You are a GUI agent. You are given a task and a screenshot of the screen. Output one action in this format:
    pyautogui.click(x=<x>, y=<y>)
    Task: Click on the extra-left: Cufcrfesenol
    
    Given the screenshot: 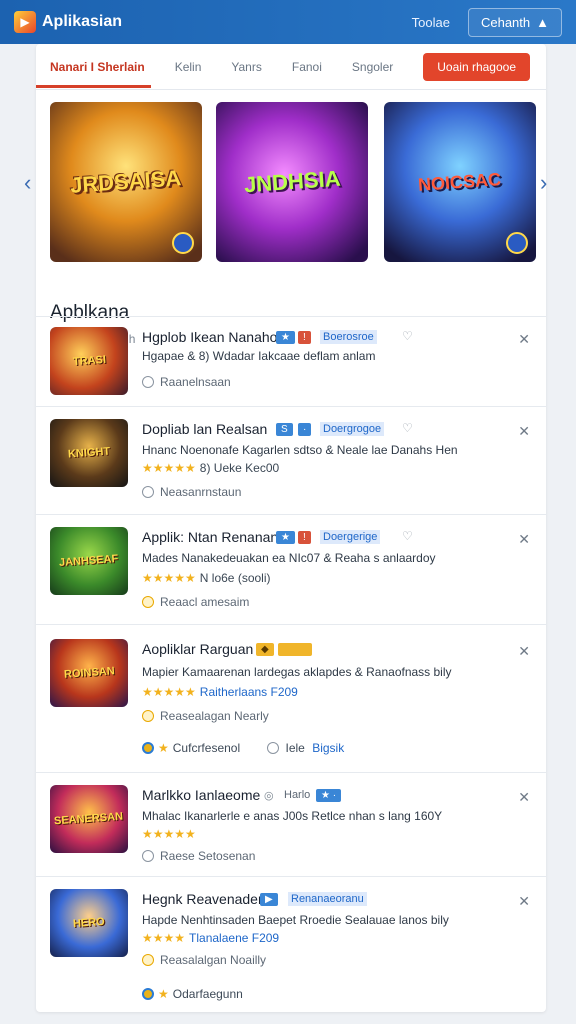 What is the action you would take?
    pyautogui.click(x=206, y=748)
    